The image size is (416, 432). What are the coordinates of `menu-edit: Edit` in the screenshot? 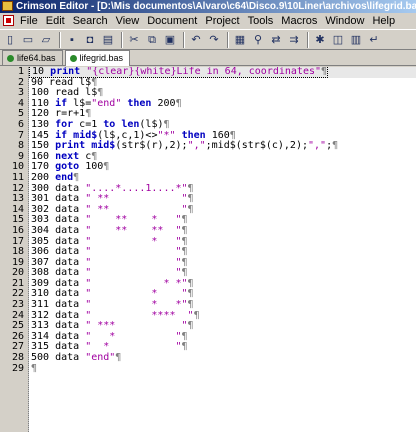 It's located at (55, 21).